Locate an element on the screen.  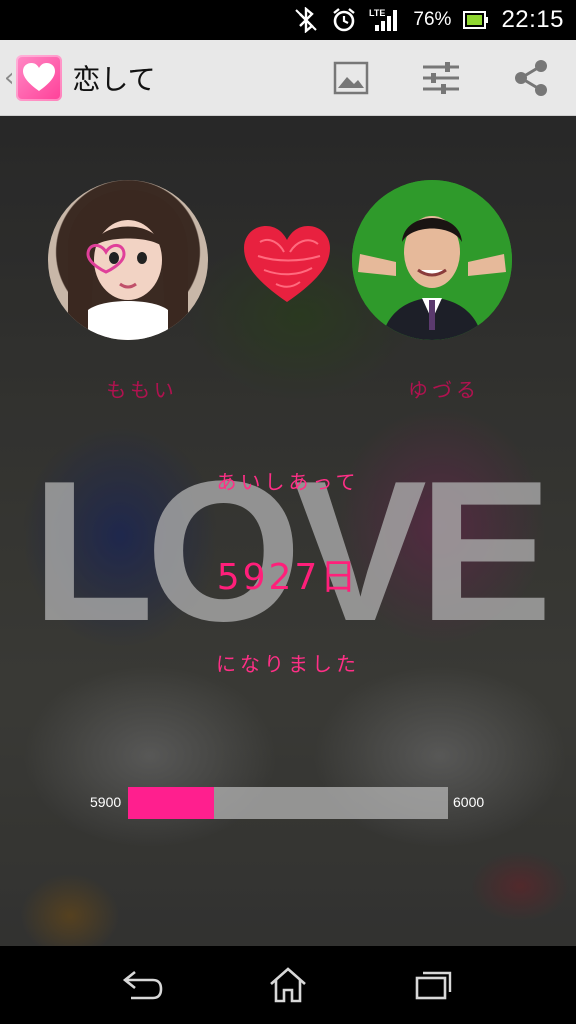
navigation-bar is located at coordinates (288, 985).